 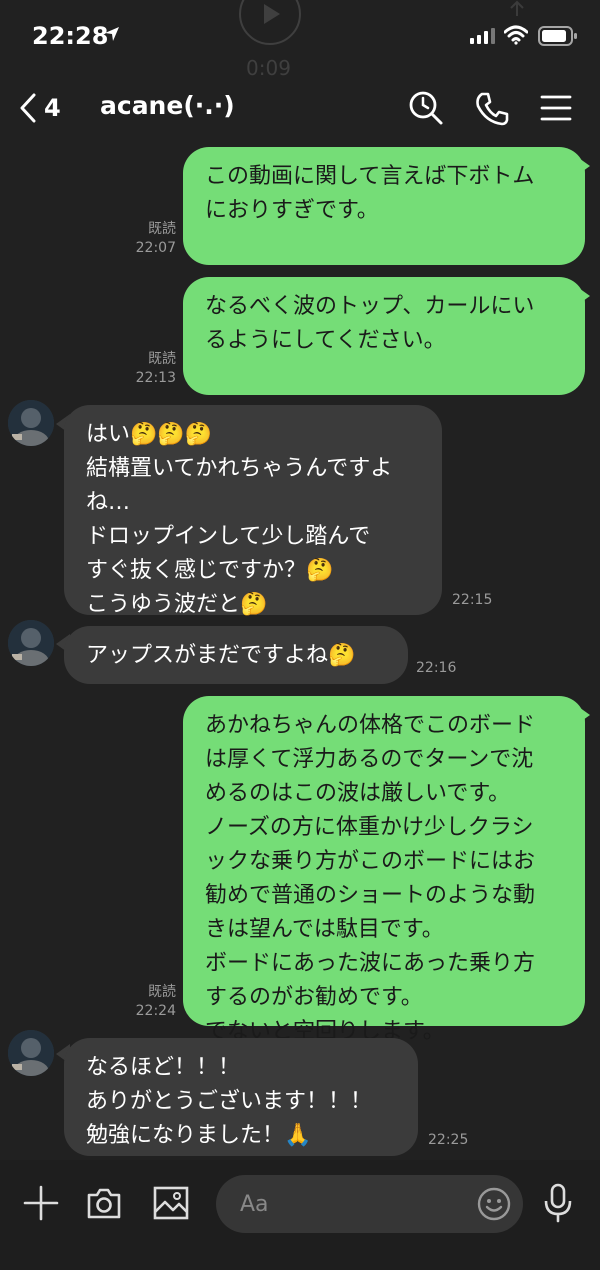 What do you see at coordinates (171, 1205) in the screenshot?
I see `image-gallery-icon` at bounding box center [171, 1205].